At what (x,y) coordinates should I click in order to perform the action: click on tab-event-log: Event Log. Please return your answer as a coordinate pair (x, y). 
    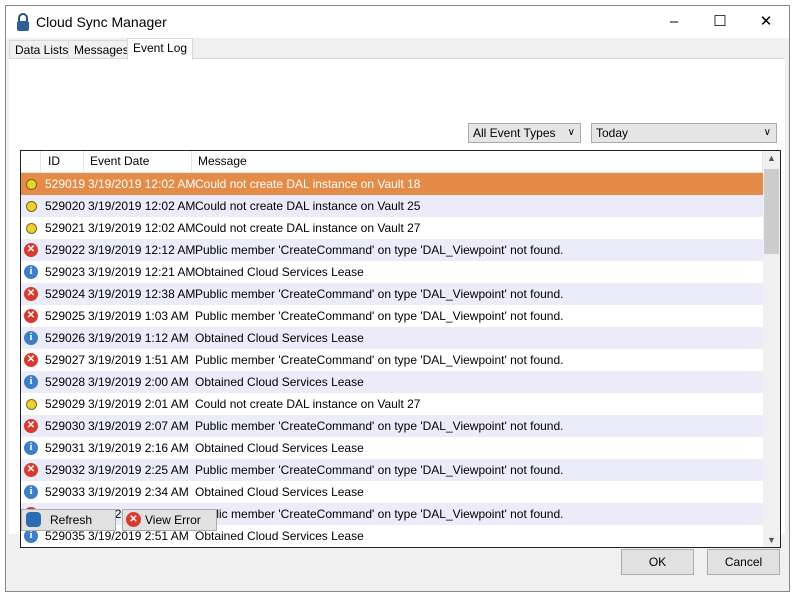
    Looking at the image, I should click on (160, 49).